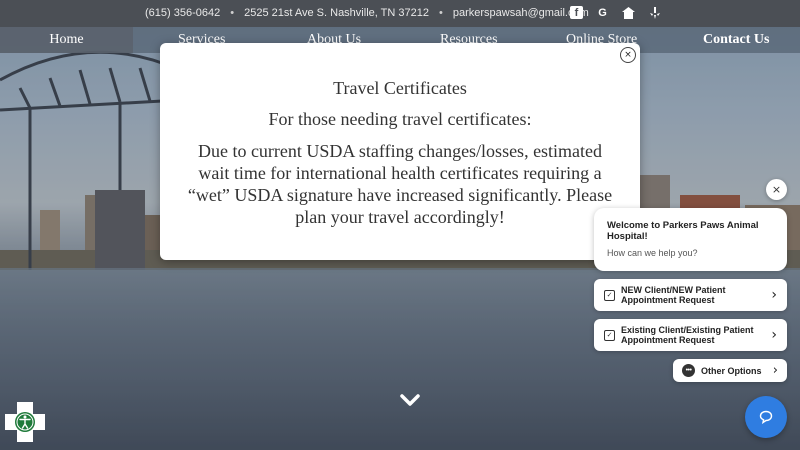 This screenshot has height=450, width=800. I want to click on nextdoor-icon, so click(628, 12).